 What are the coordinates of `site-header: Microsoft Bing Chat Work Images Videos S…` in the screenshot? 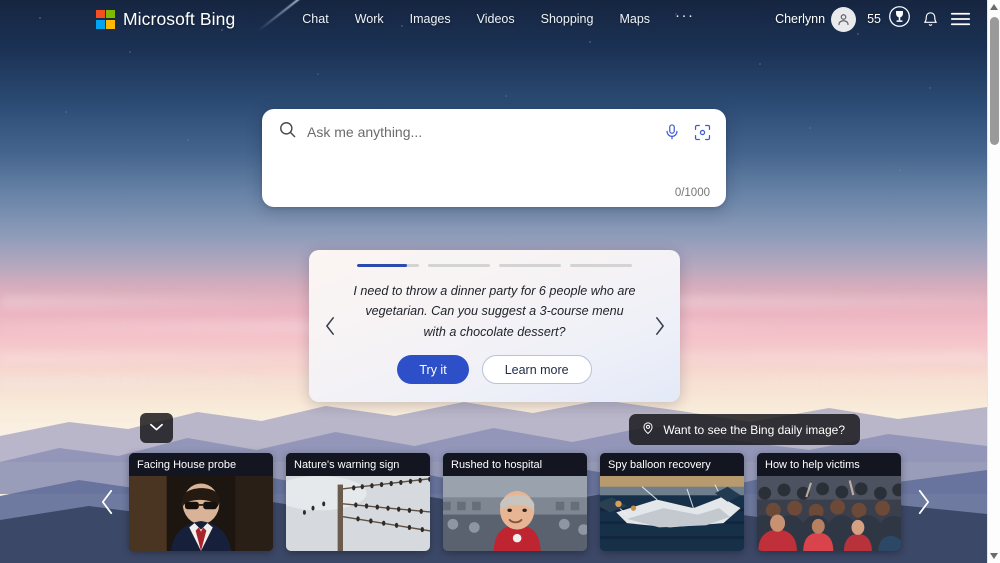 It's located at (493, 19).